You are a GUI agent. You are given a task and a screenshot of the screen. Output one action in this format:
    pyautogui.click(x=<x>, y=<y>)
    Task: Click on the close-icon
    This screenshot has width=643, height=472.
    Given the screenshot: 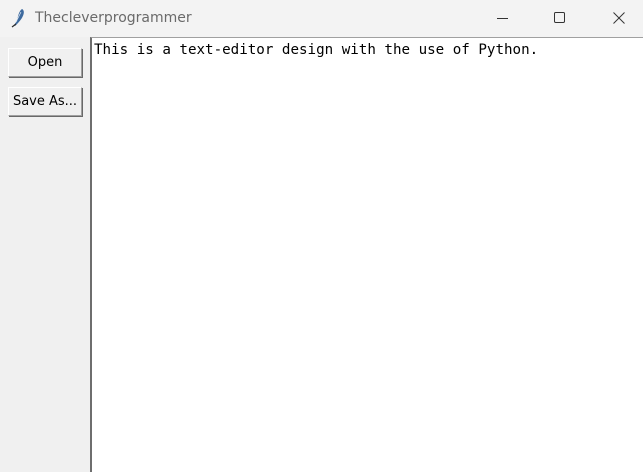 What is the action you would take?
    pyautogui.click(x=619, y=18)
    